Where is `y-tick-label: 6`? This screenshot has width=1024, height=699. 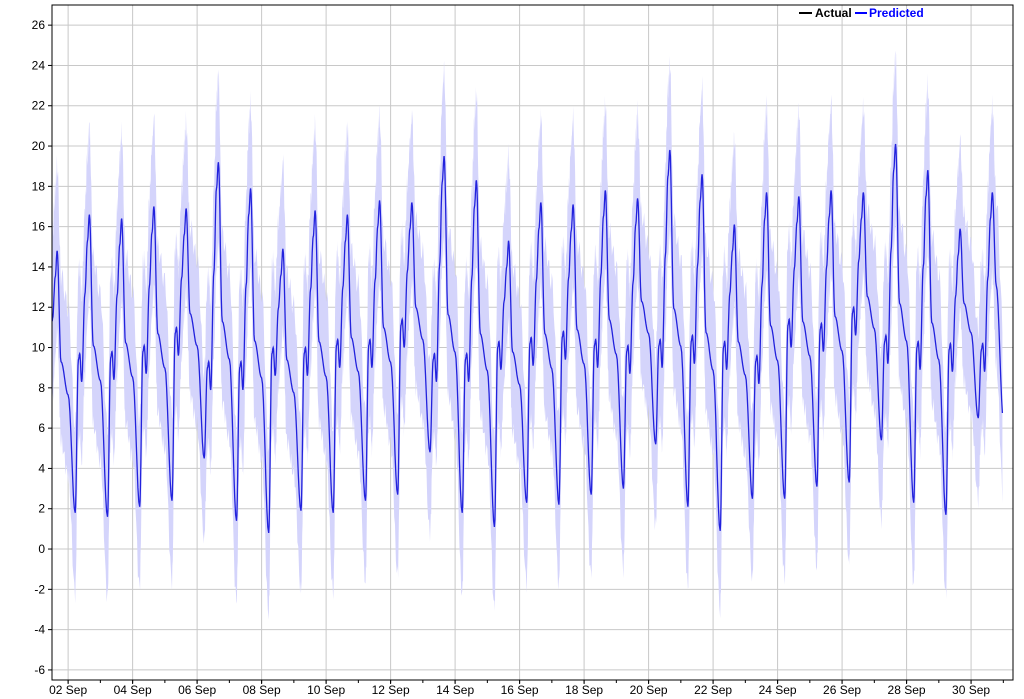
y-tick-label: 6 is located at coordinates (41, 428).